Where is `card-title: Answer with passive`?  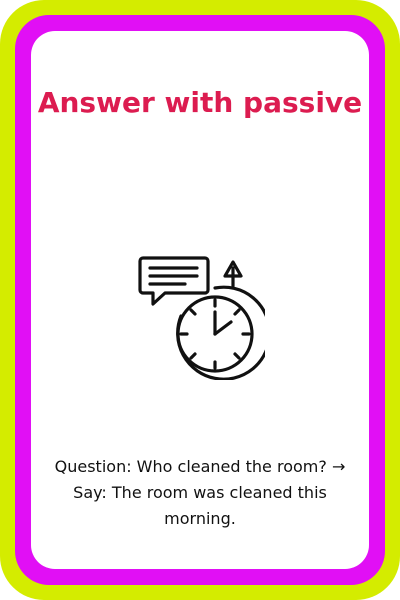
card-title: Answer with passive is located at coordinates (200, 102).